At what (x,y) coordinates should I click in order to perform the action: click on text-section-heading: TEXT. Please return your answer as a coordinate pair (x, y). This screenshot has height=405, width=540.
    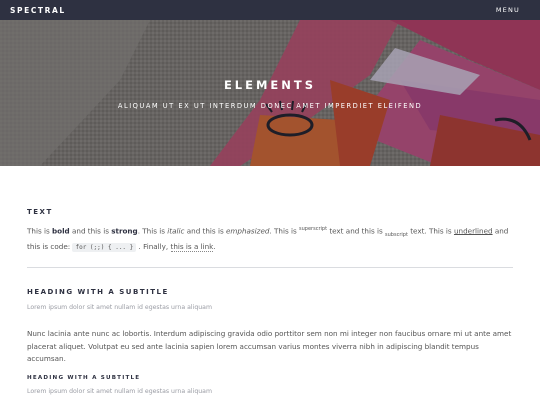
    Looking at the image, I should click on (40, 212).